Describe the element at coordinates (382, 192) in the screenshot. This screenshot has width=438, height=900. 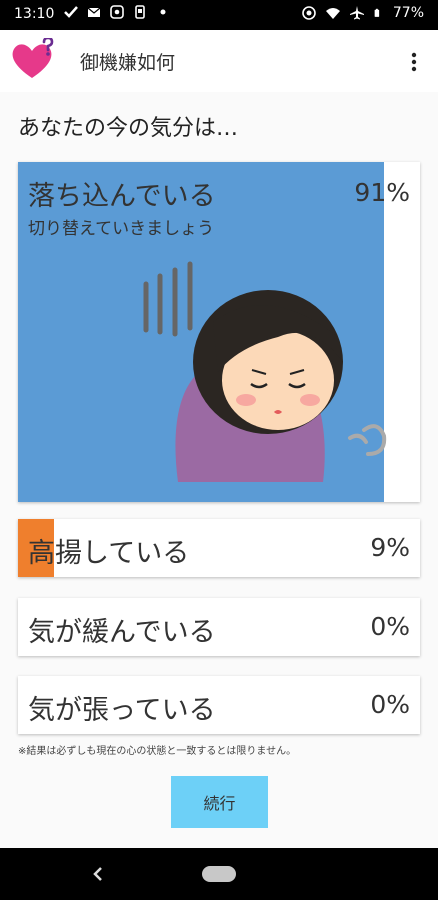
I see `mood-percent: 91%` at that location.